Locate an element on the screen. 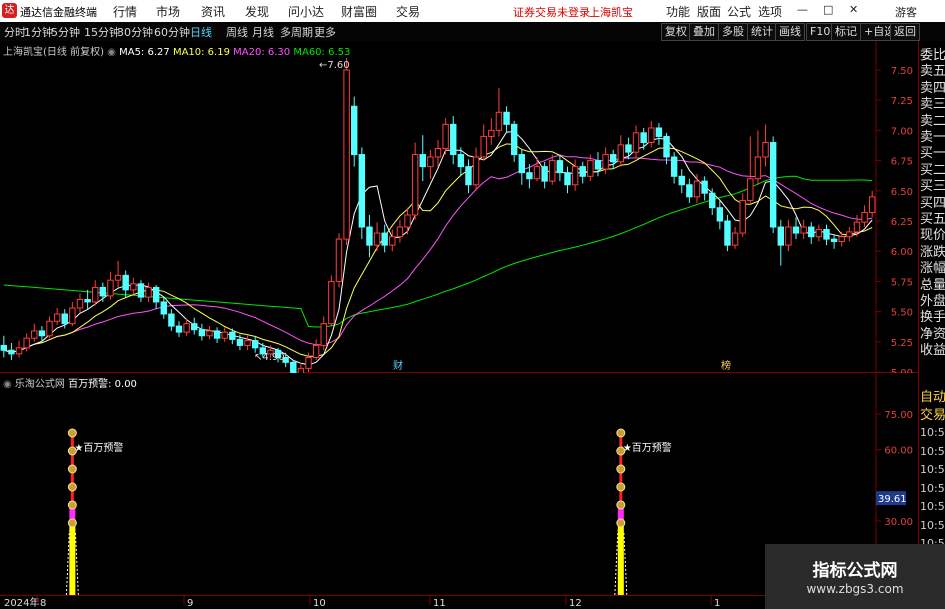 The width and height of the screenshot is (945, 609). price-tick-label: 6.00 is located at coordinates (902, 252).